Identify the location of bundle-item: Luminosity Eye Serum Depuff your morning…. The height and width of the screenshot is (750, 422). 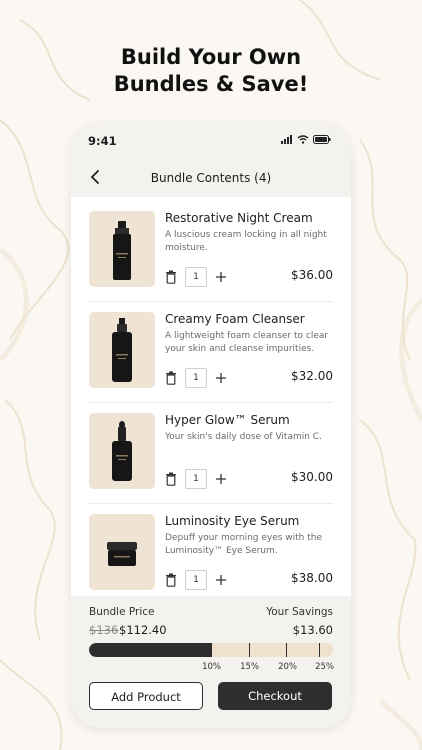
(211, 550).